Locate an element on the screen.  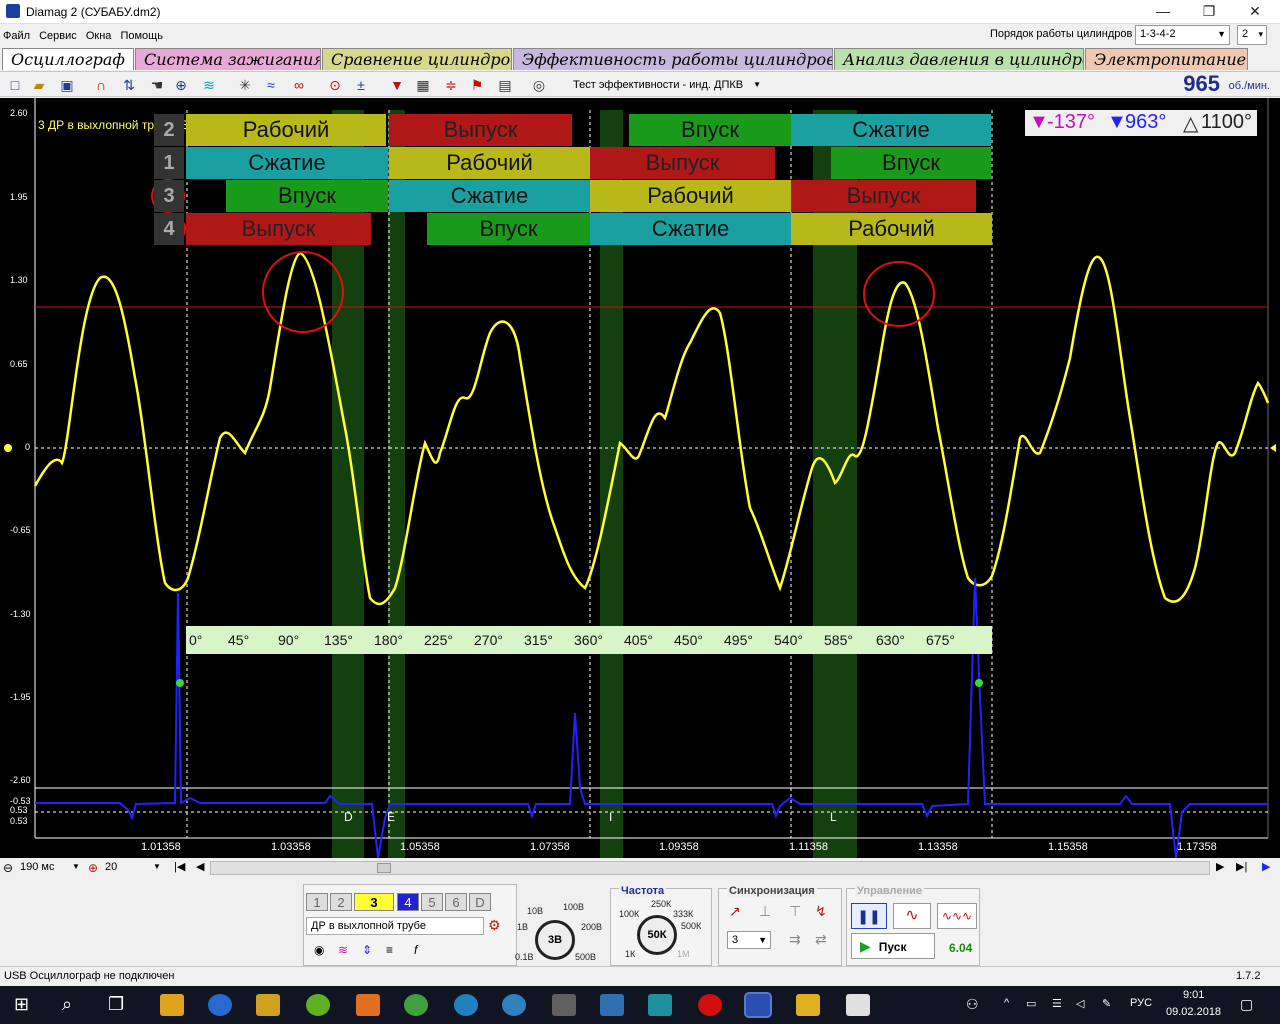
tab-pressure-analysis: Анализ давления в цилиндре is located at coordinates (959, 59).